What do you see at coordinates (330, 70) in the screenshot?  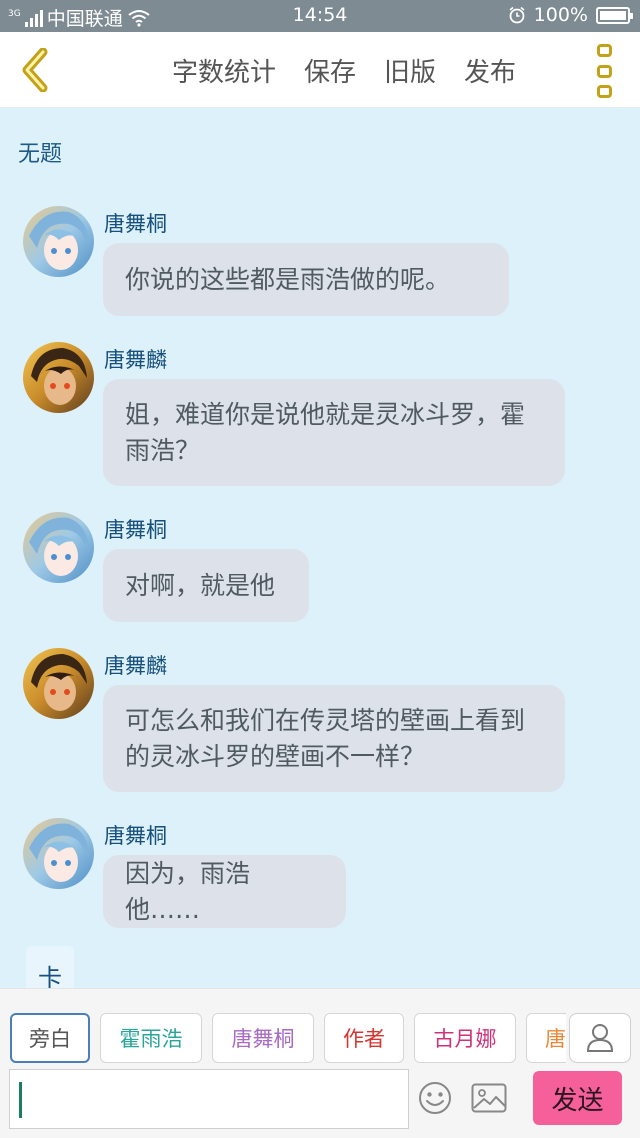 I see `save-button: 保存` at bounding box center [330, 70].